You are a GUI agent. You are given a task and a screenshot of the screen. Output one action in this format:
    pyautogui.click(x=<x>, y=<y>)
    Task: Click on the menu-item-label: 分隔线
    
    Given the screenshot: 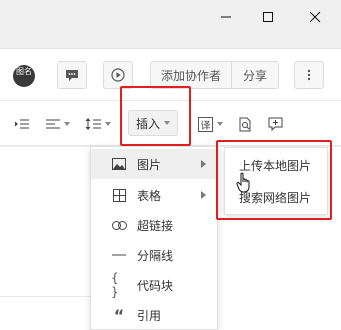 What is the action you would take?
    pyautogui.click(x=155, y=255)
    